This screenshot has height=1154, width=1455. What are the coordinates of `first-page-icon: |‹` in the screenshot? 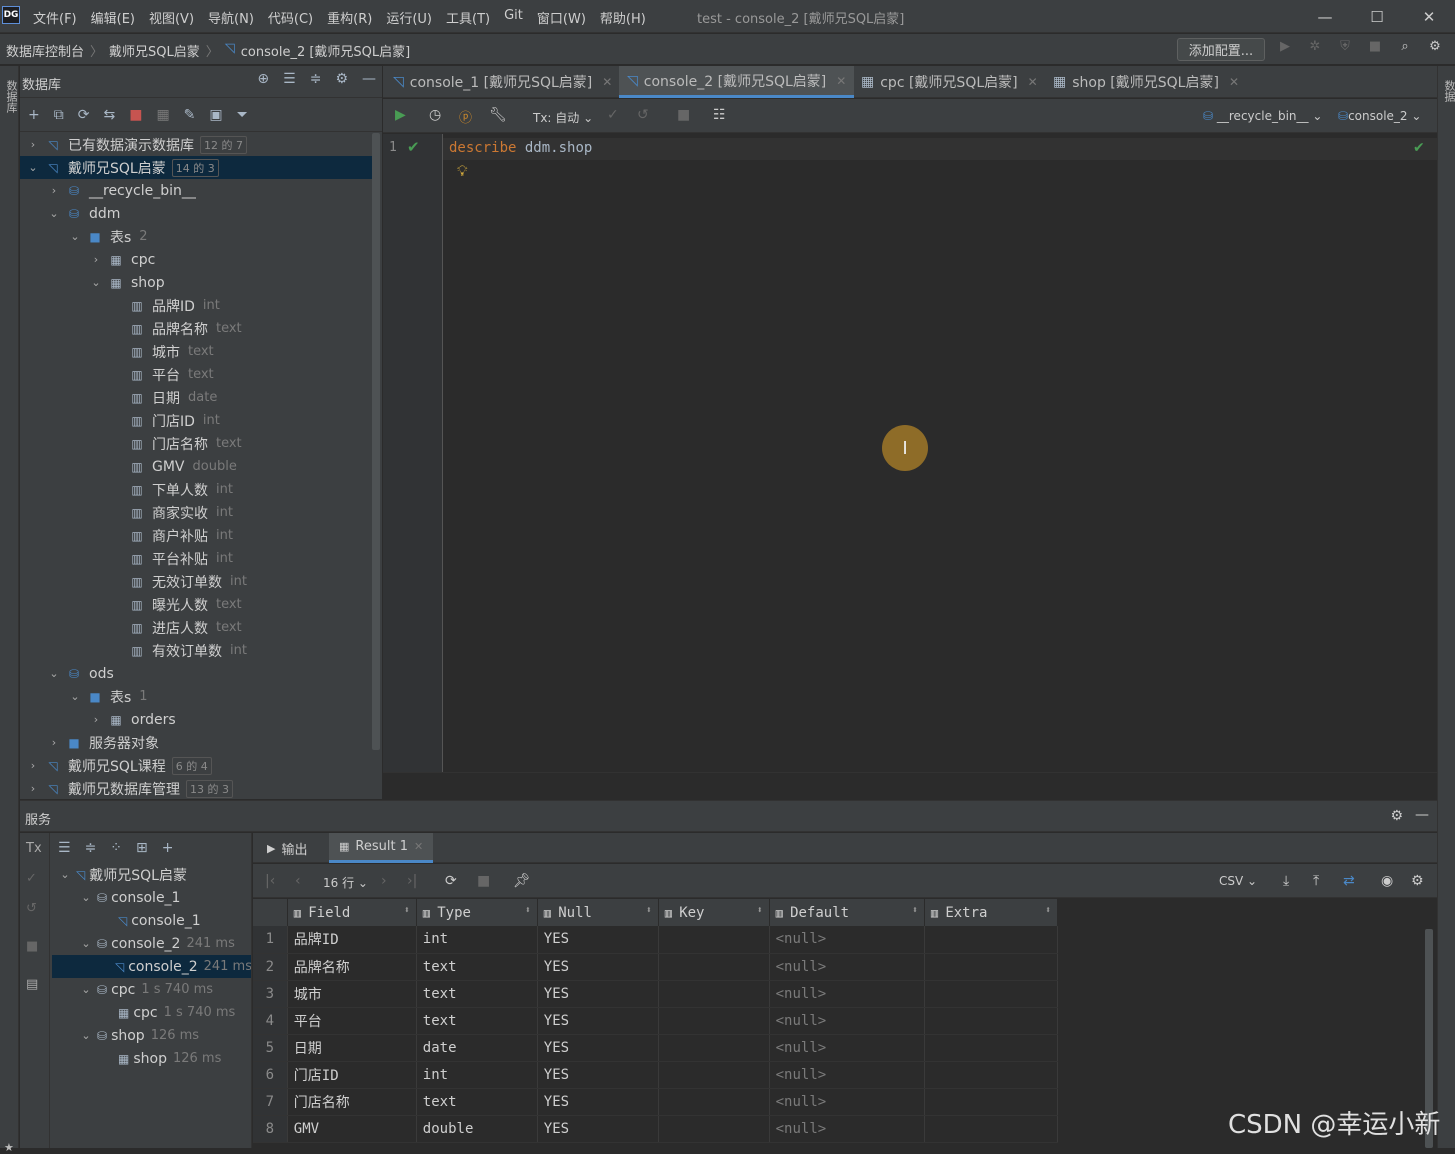 It's located at (270, 881).